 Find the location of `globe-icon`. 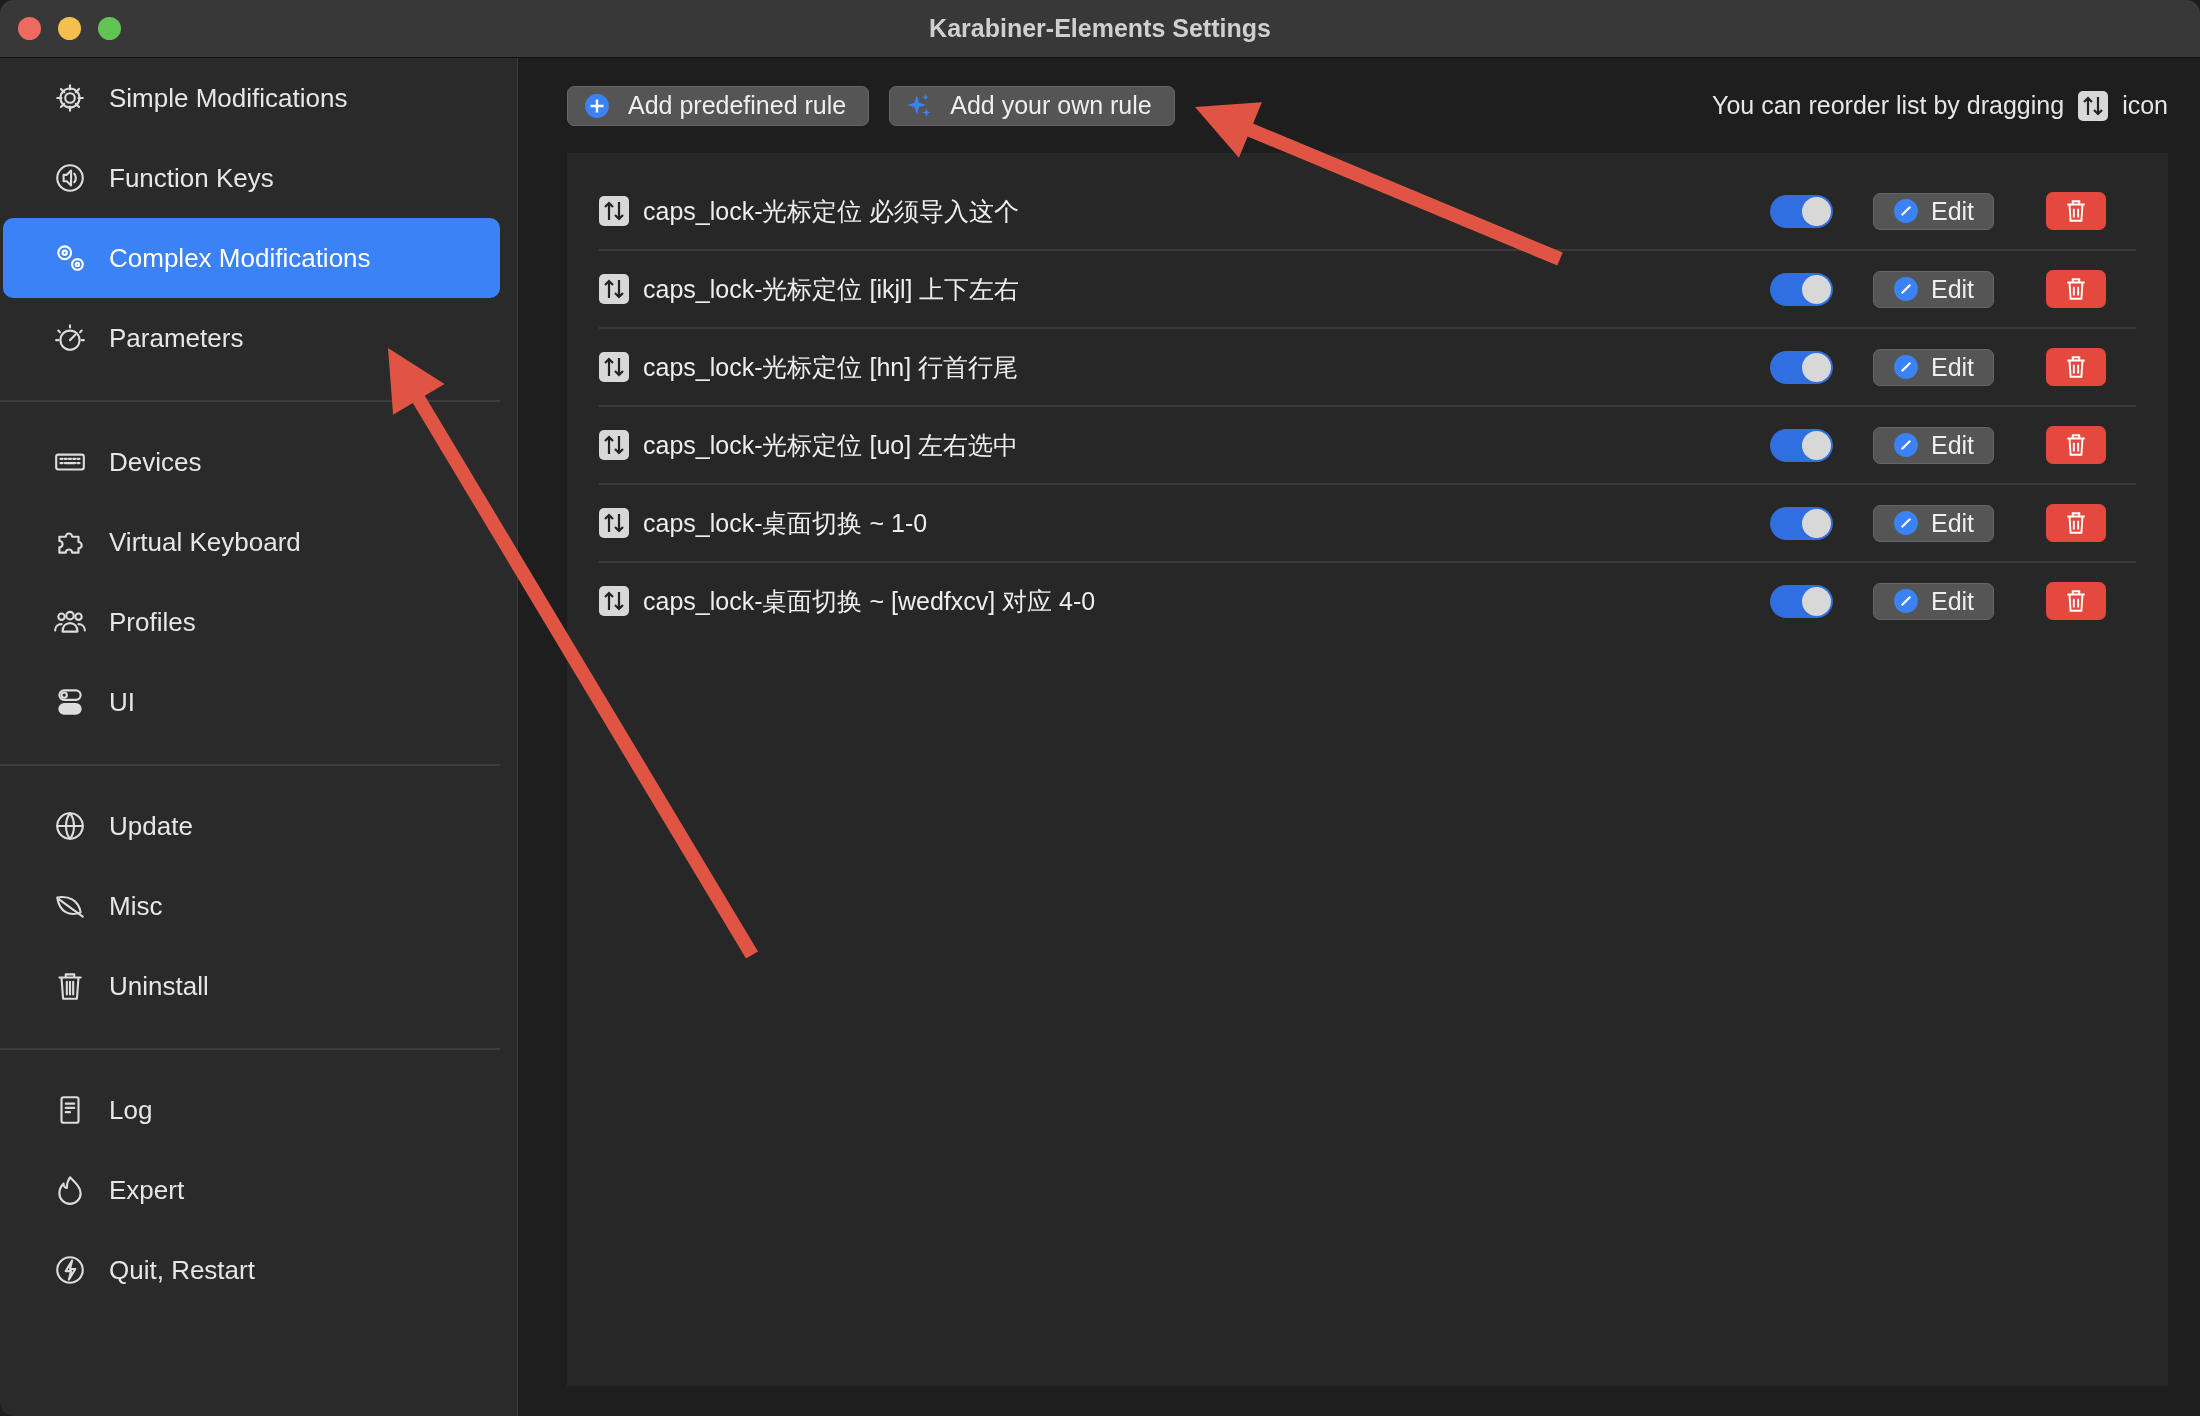

globe-icon is located at coordinates (70, 826).